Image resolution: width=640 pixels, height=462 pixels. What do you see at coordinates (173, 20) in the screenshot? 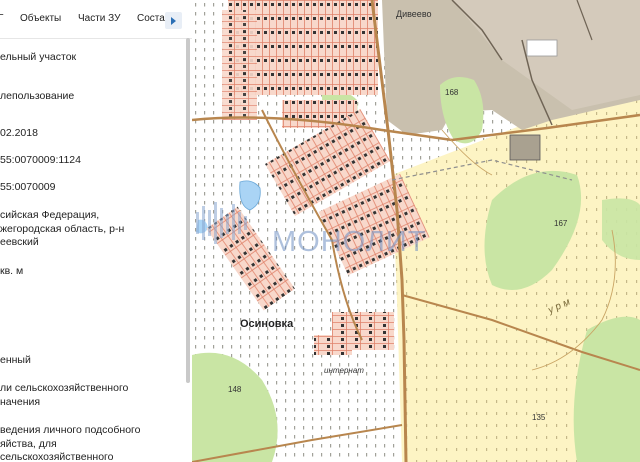
I see `tabs-scroll-right-button` at bounding box center [173, 20].